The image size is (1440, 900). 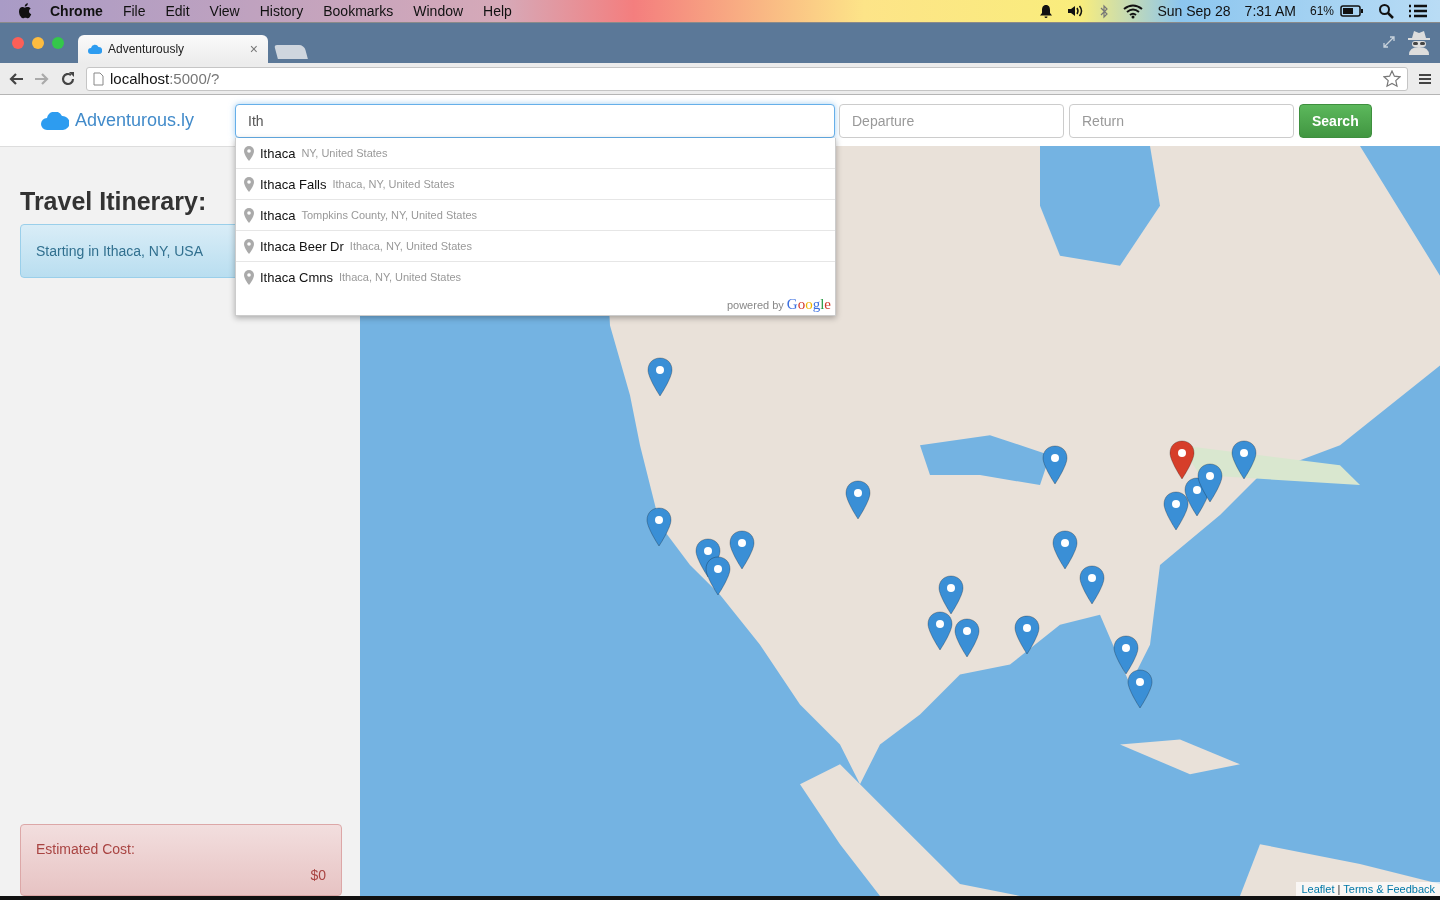 What do you see at coordinates (98, 78) in the screenshot?
I see `page-icon` at bounding box center [98, 78].